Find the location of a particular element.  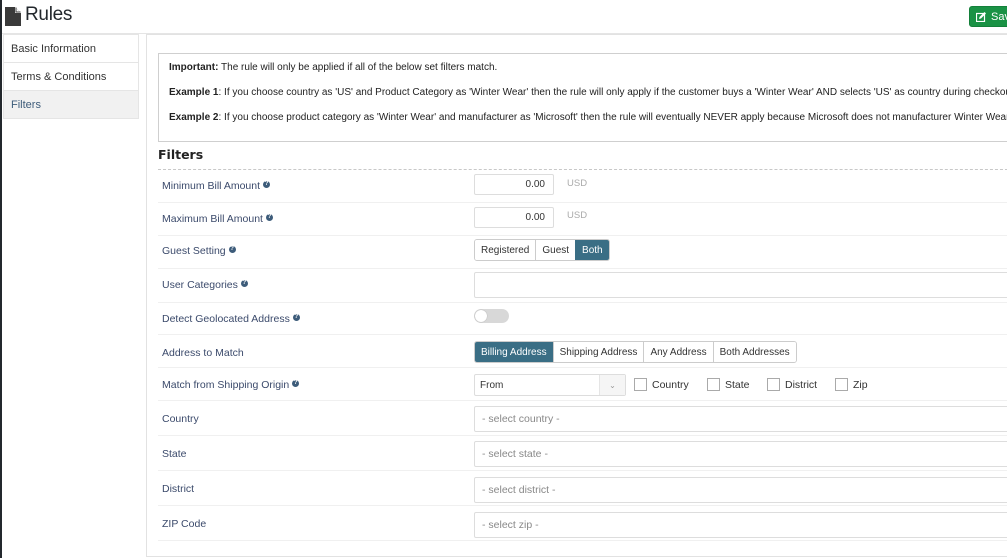

sidebar-item-label: Terms & Conditions is located at coordinates (59, 76).